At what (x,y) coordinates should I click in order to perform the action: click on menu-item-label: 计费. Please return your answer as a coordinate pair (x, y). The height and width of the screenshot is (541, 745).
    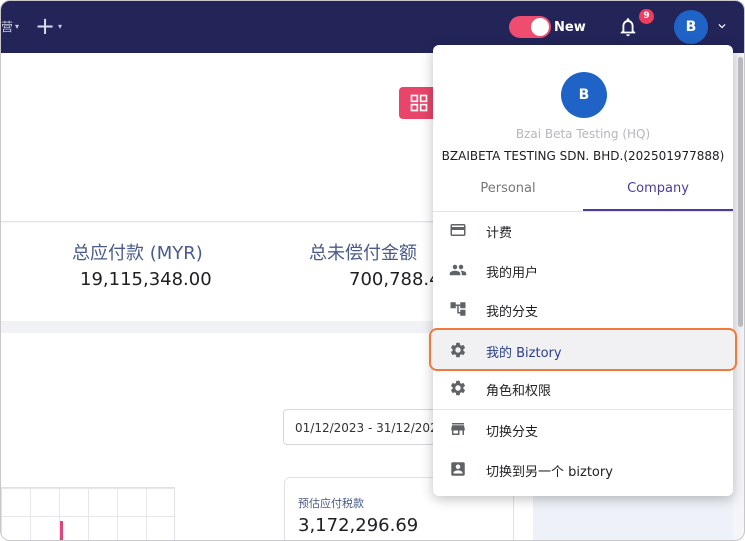
    Looking at the image, I should click on (499, 233).